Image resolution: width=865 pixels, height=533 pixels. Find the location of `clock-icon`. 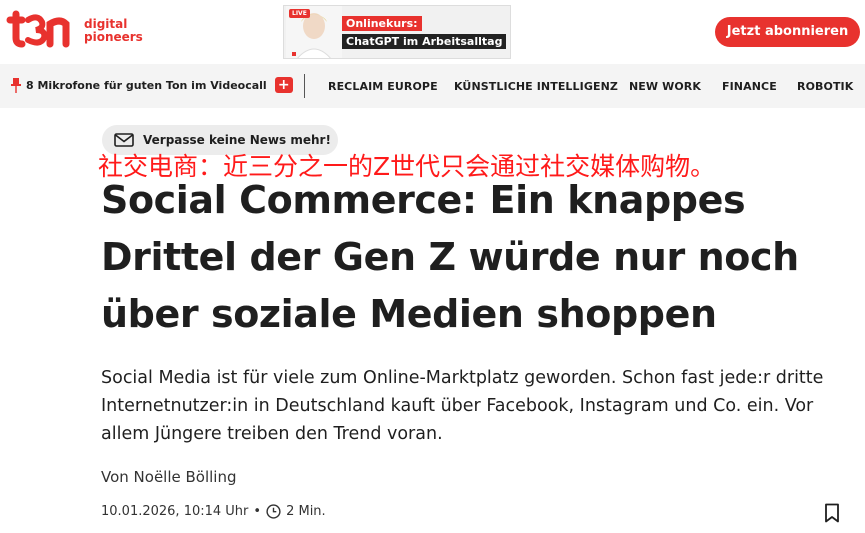

clock-icon is located at coordinates (273, 511).